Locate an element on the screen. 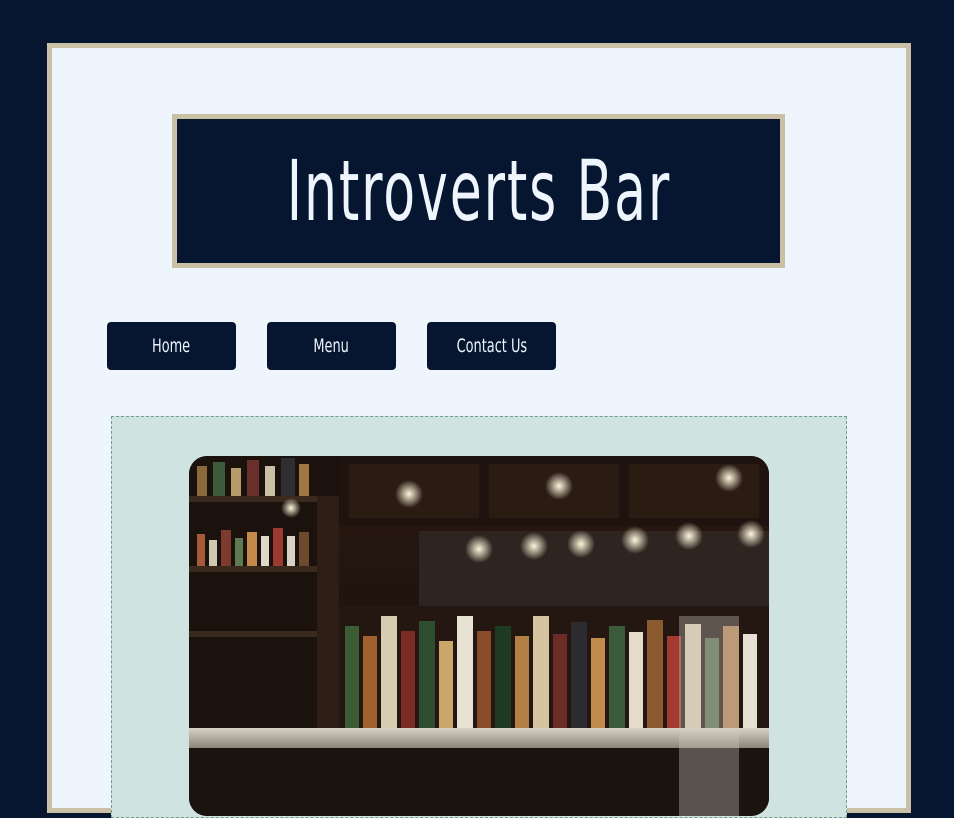 Image resolution: width=954 pixels, height=818 pixels. site-title: Introverts Bar is located at coordinates (478, 191).